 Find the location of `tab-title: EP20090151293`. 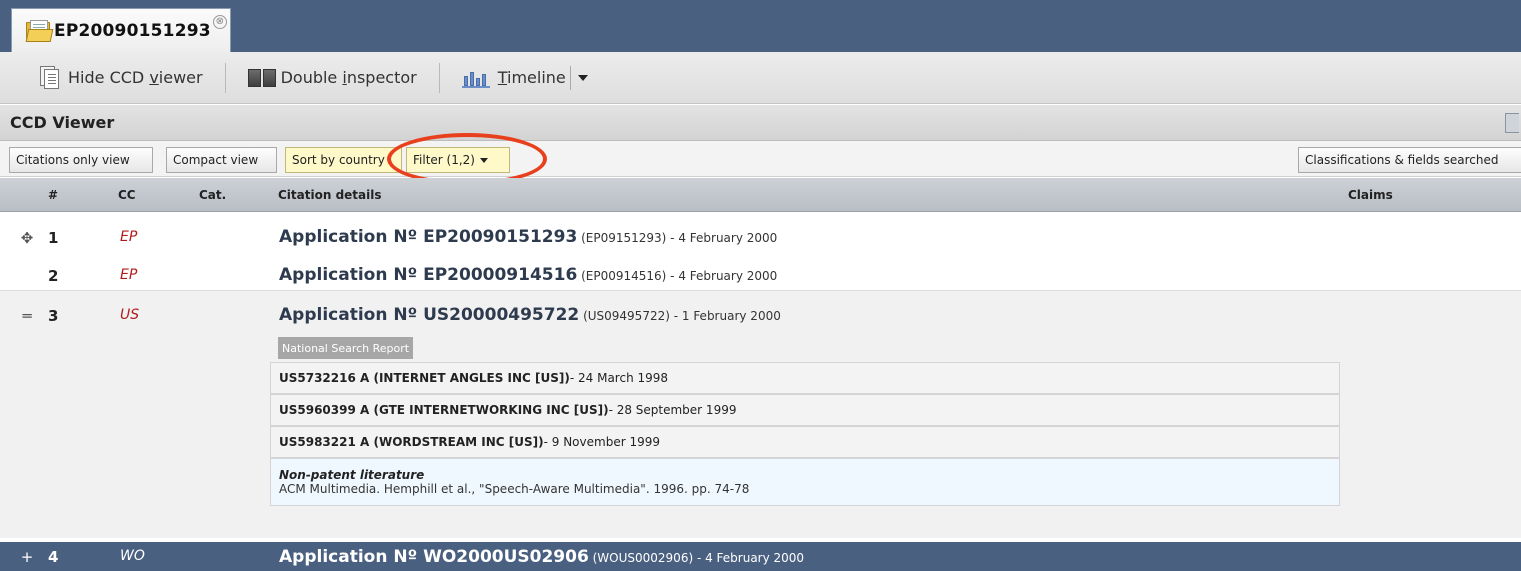

tab-title: EP20090151293 is located at coordinates (132, 30).